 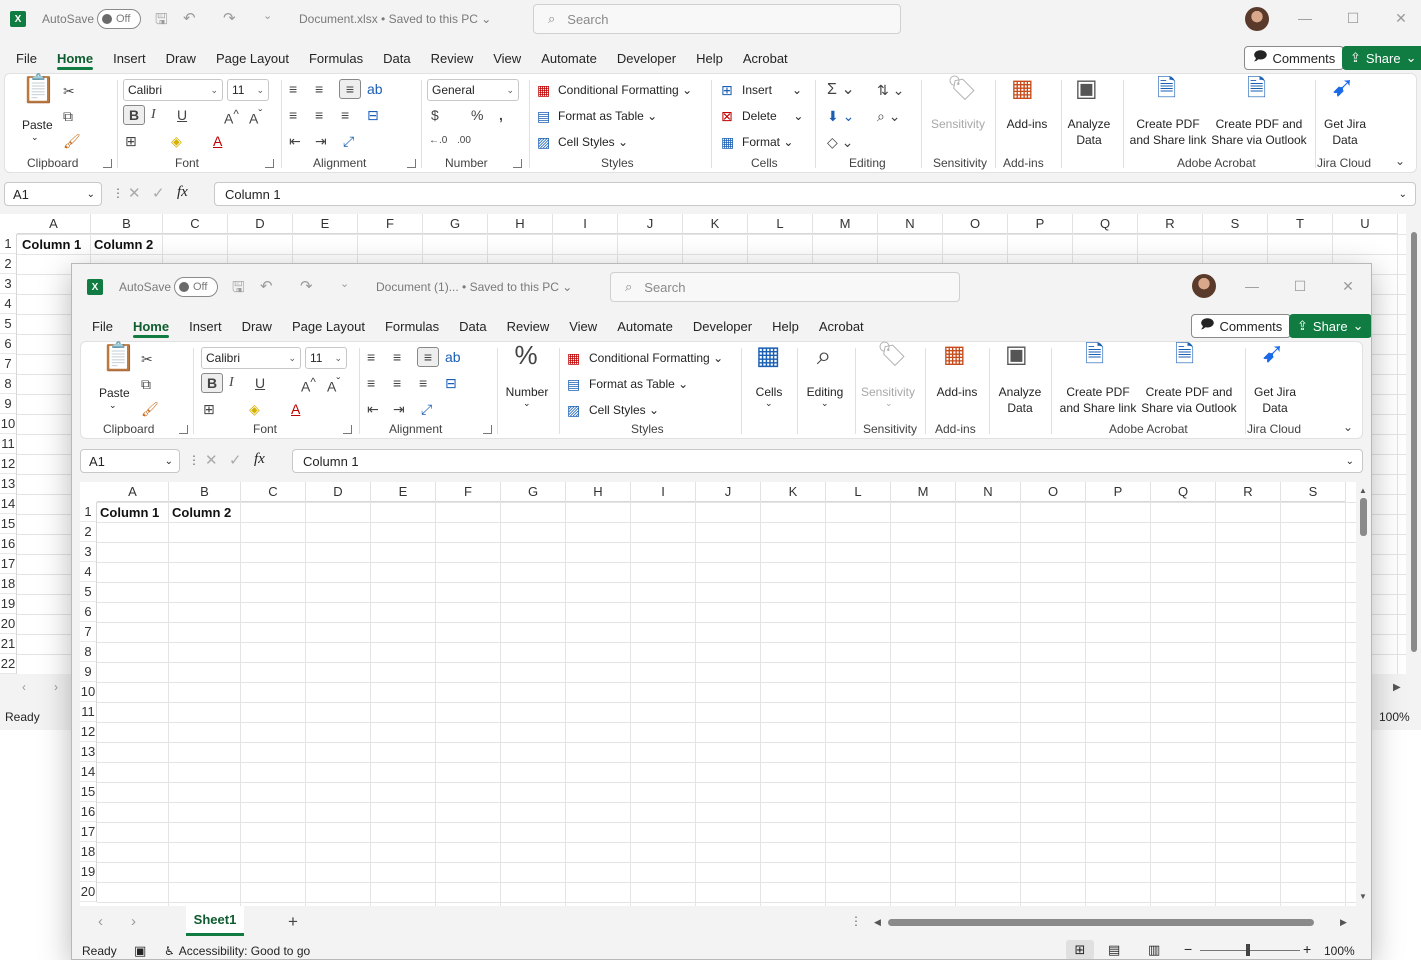 I want to click on row-header: 4, so click(x=8, y=304).